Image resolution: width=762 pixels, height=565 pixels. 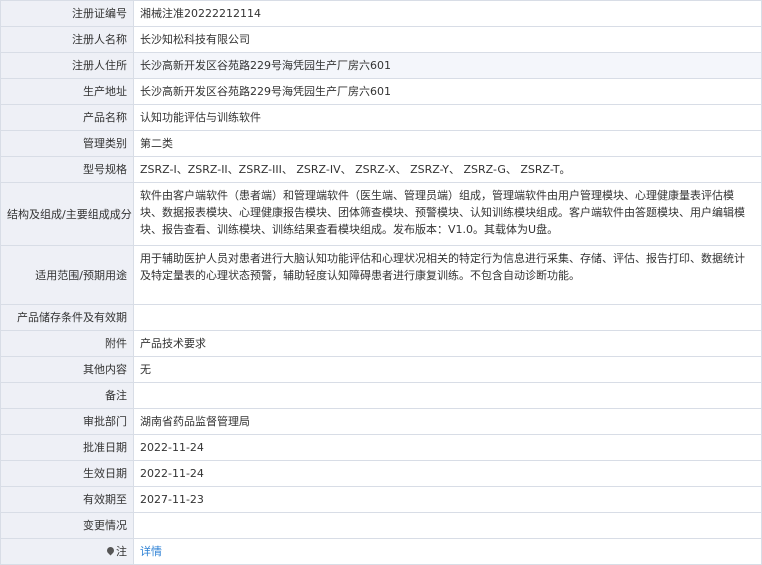 I want to click on row-label: 产品名称, so click(x=67, y=117).